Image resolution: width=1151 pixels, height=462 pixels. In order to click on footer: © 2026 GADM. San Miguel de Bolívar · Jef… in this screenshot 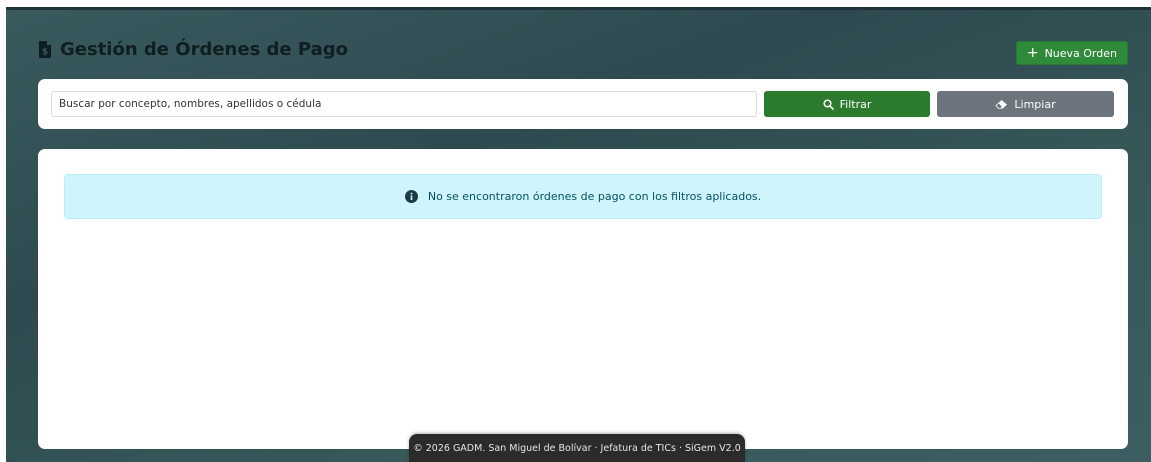, I will do `click(577, 448)`.